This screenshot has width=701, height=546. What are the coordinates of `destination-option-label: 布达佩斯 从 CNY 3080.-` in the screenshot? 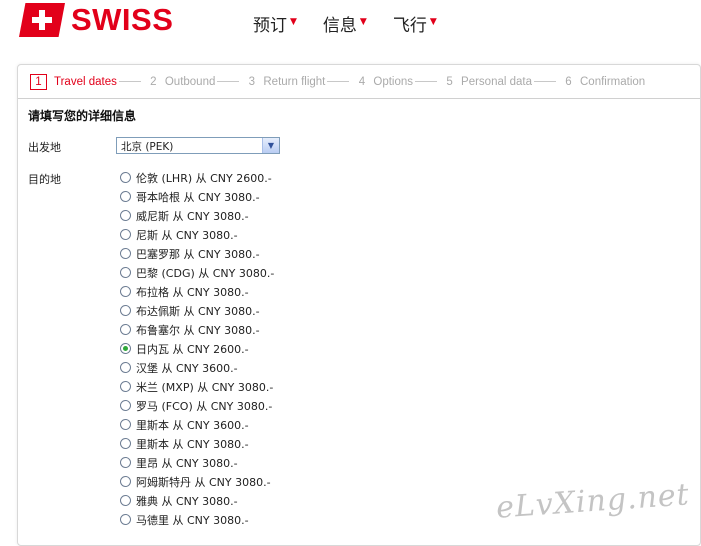 It's located at (198, 311).